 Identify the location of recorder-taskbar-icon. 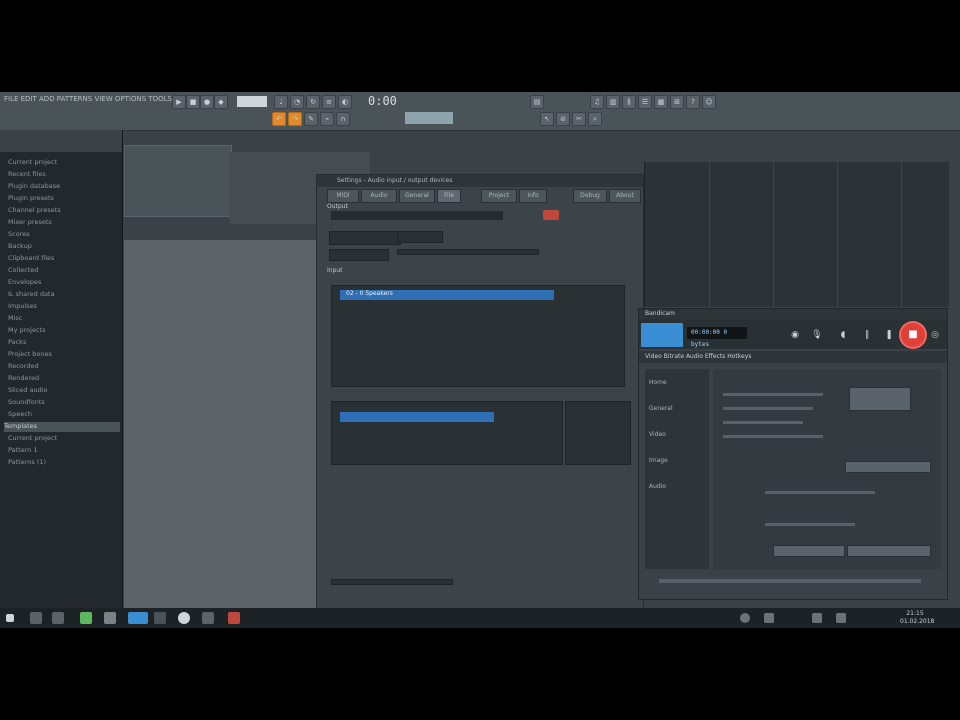
(234, 618).